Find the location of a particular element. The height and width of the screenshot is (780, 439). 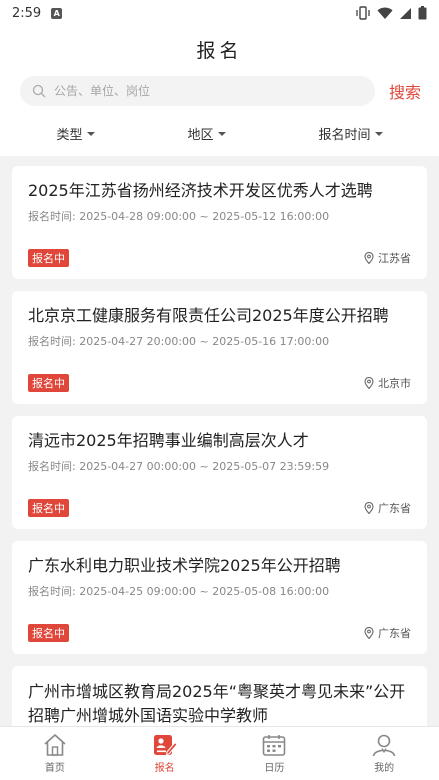

job-title: 清远市2025年招聘事业编制高层次人才 is located at coordinates (168, 440).